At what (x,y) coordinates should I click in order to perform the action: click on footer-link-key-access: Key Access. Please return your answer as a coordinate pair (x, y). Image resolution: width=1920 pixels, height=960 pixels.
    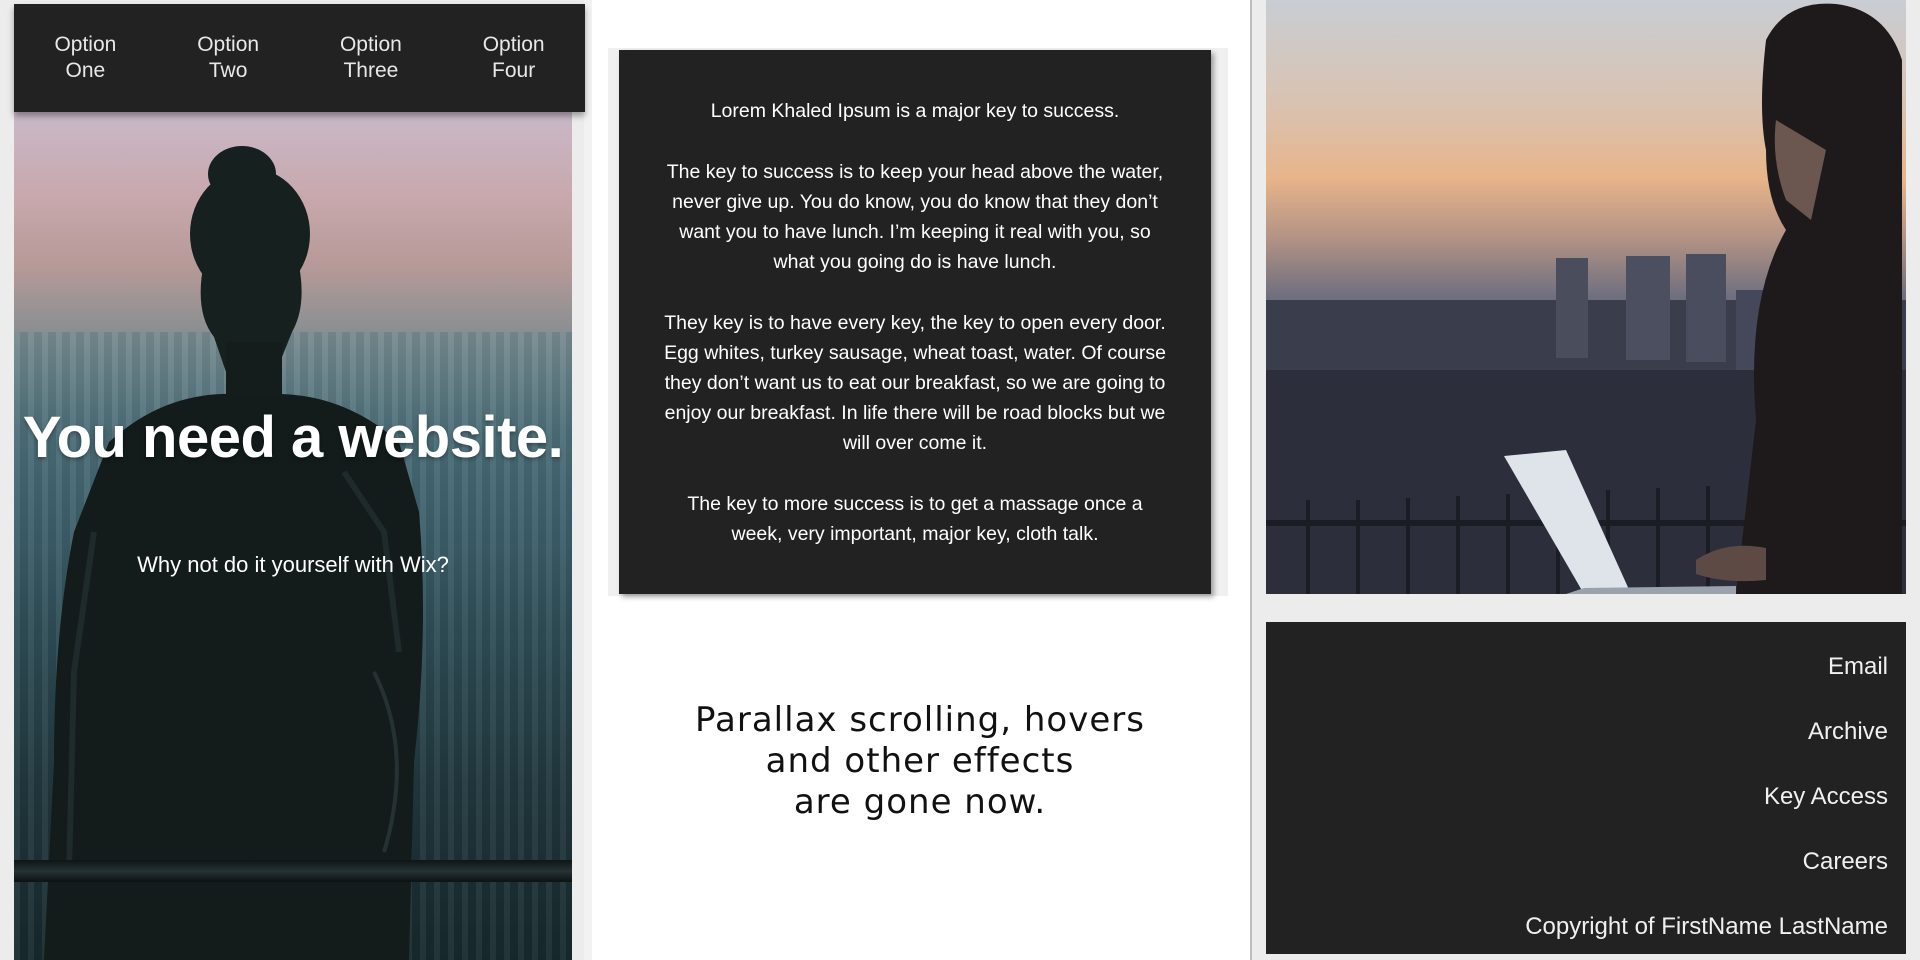
    Looking at the image, I should click on (1577, 796).